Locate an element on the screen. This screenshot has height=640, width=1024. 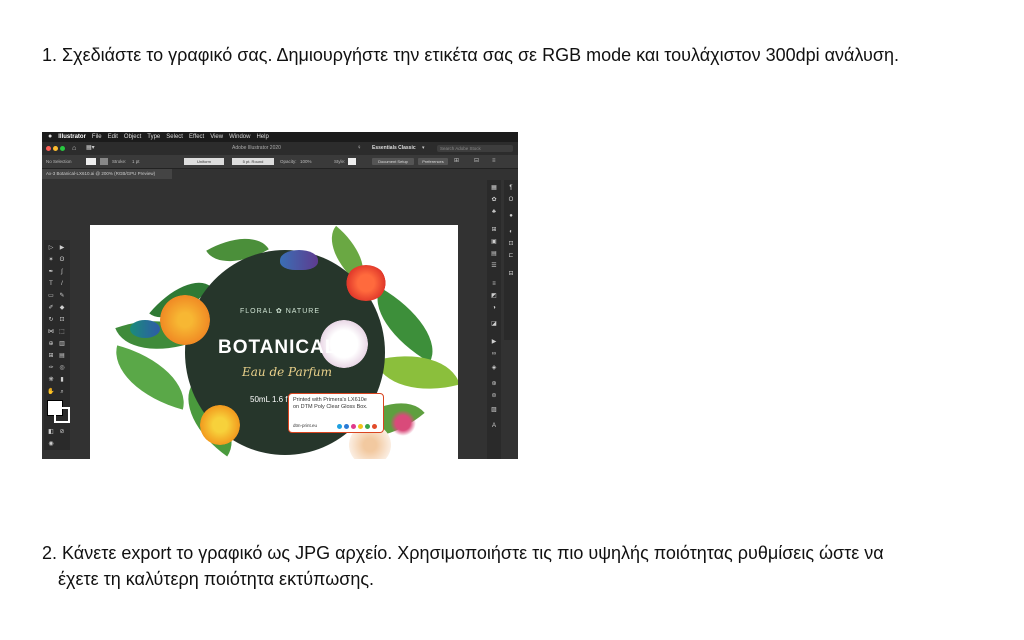
workspace-switcher: Essentials Classic is located at coordinates (394, 148).